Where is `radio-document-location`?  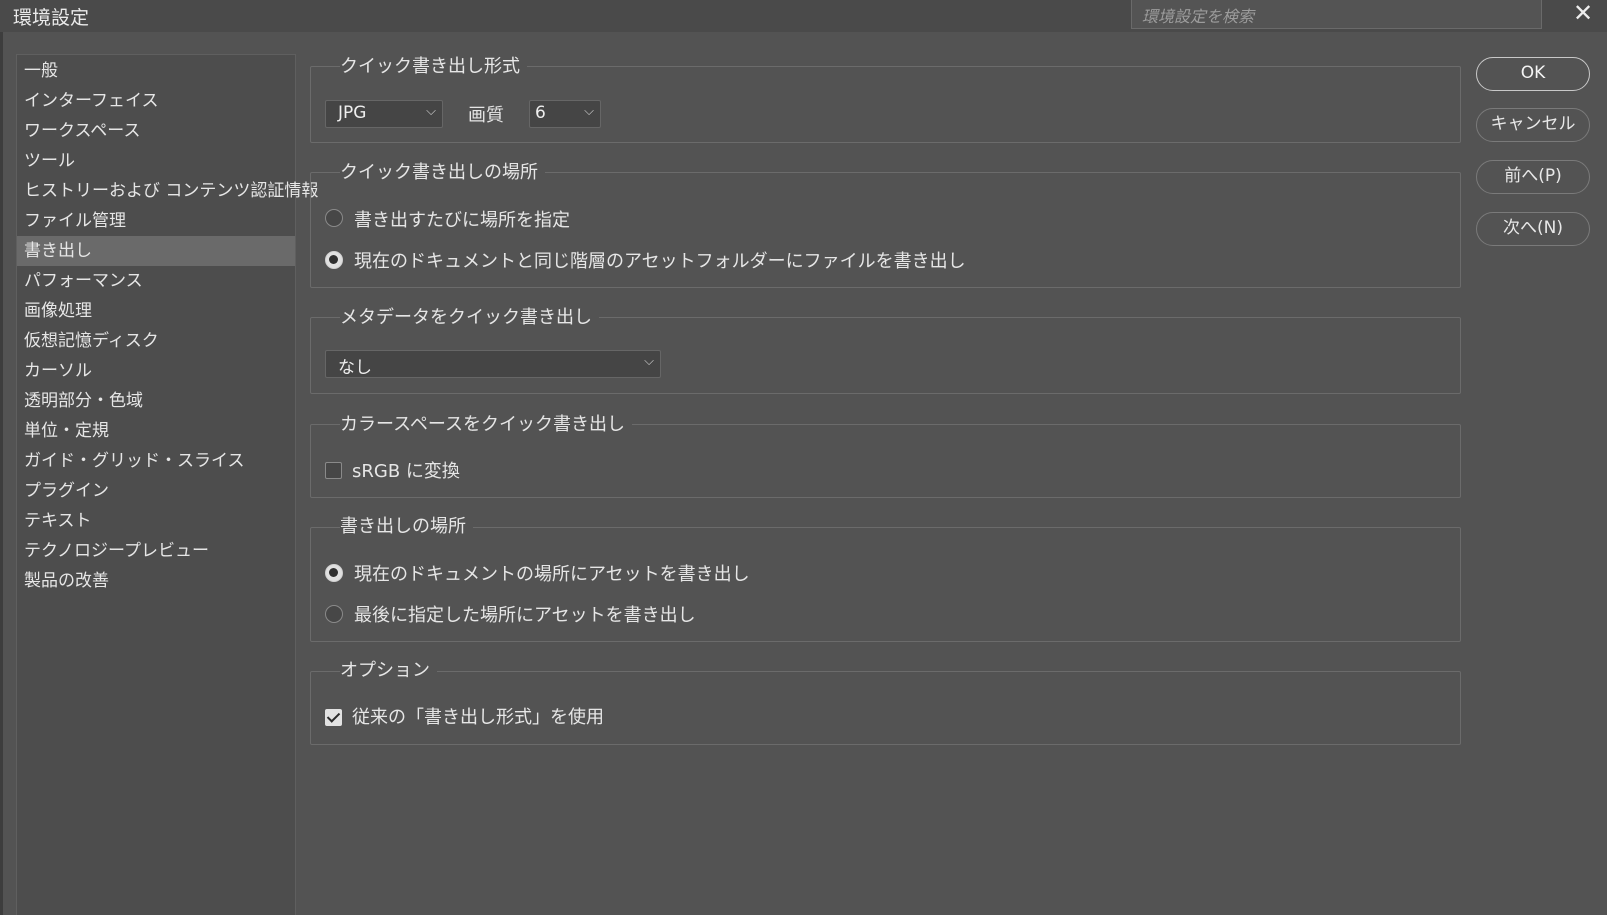
radio-document-location is located at coordinates (334, 573).